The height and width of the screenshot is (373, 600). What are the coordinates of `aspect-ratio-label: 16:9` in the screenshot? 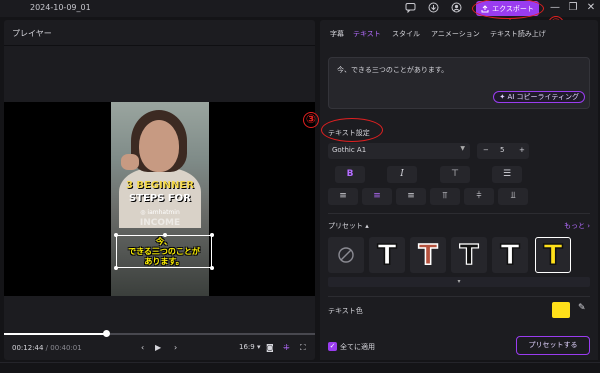 It's located at (247, 347).